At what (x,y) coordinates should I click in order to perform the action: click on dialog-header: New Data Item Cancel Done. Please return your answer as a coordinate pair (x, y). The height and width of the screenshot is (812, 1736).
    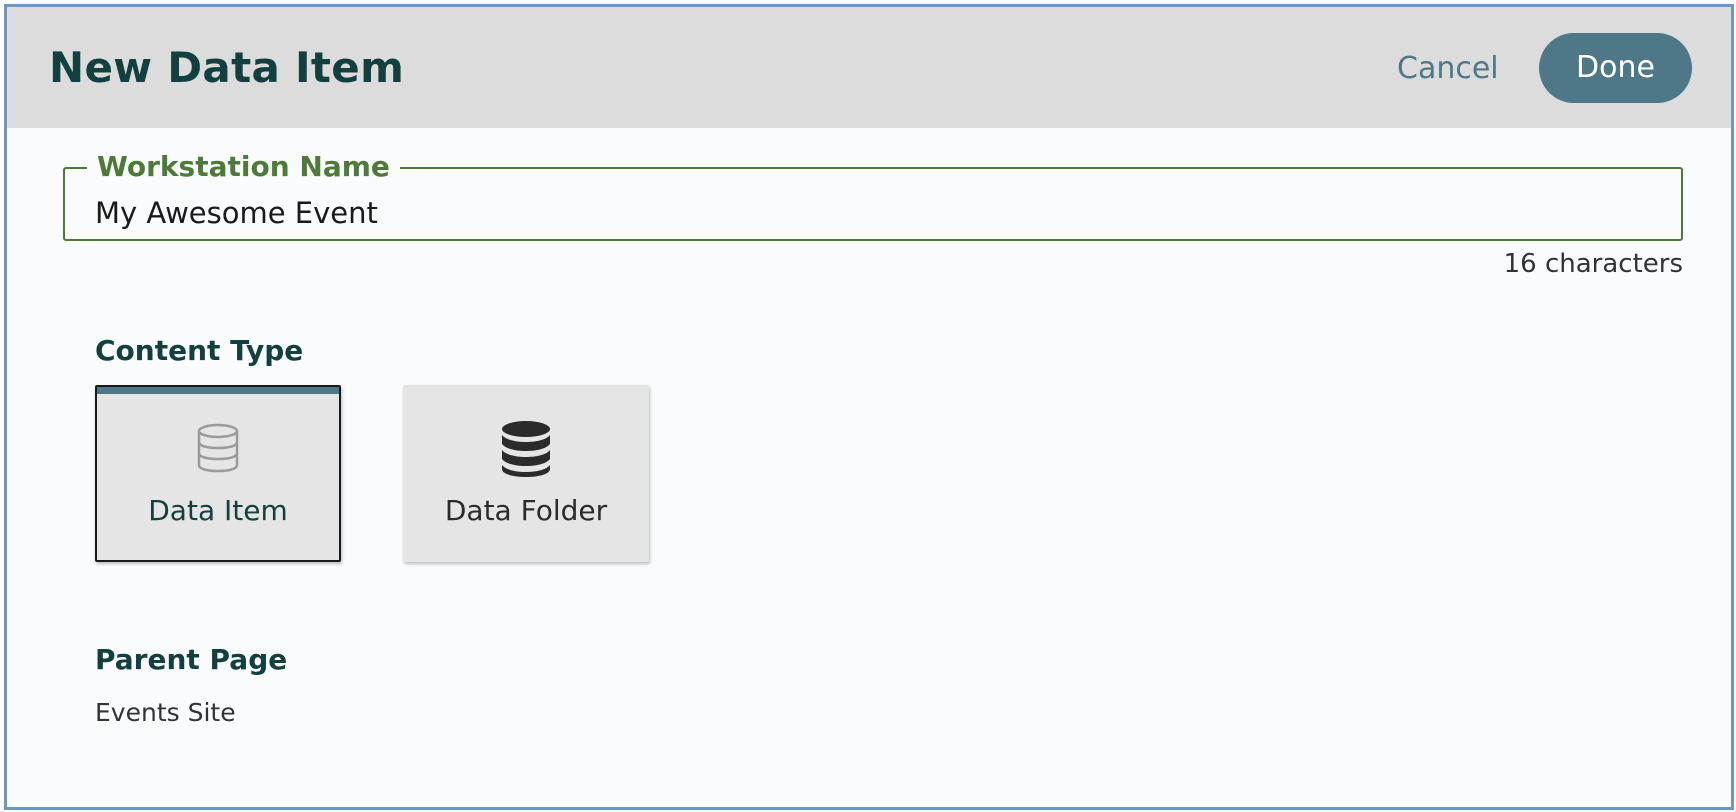
    Looking at the image, I should click on (869, 67).